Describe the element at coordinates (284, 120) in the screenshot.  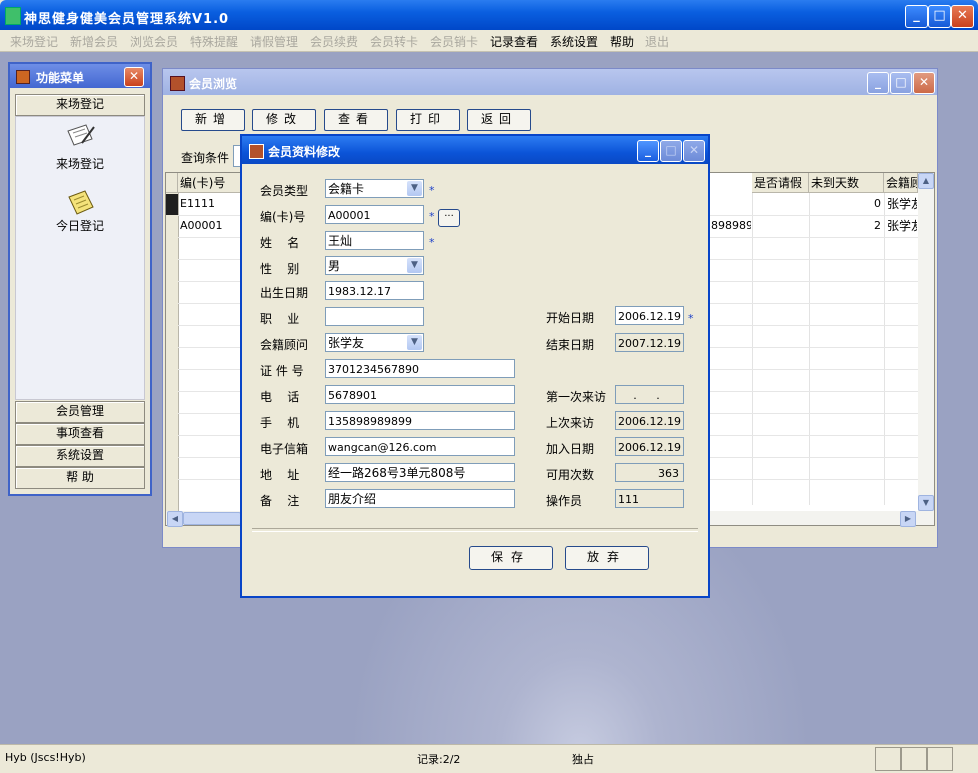
I see `edit-button: 修改` at that location.